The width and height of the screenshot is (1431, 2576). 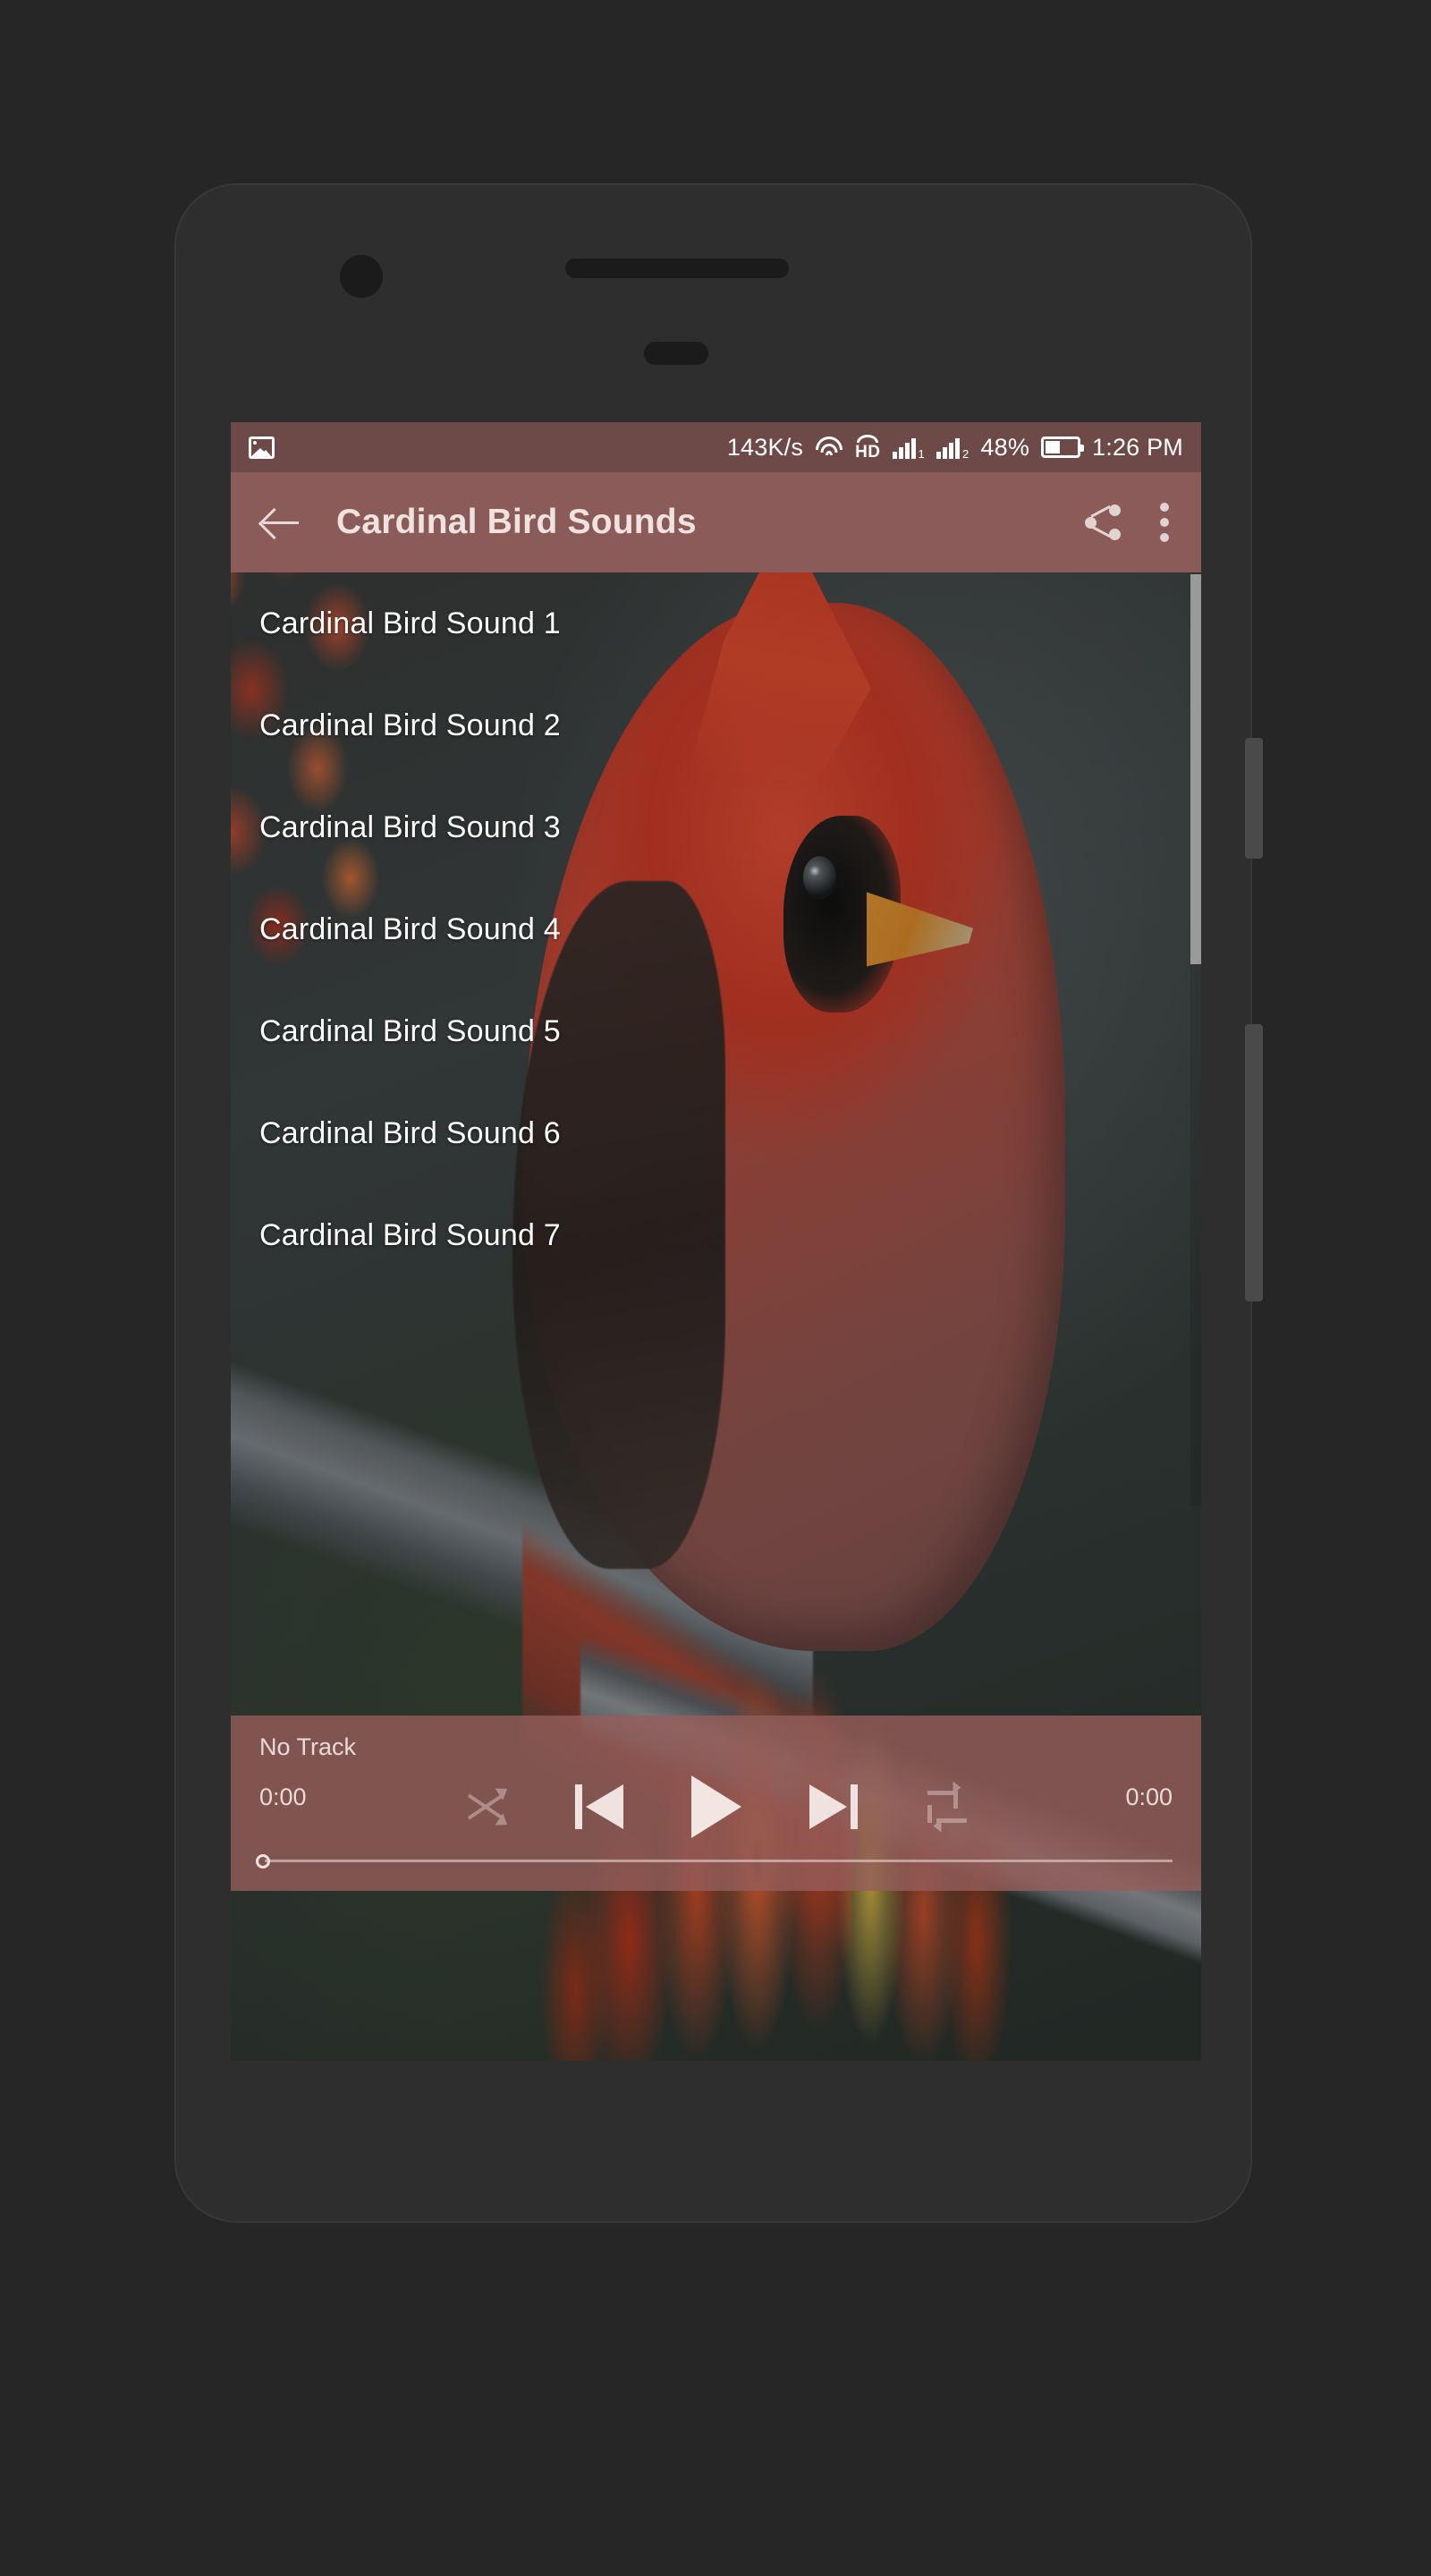 What do you see at coordinates (716, 725) in the screenshot?
I see `list-item: Cardinal Bird Sound 2` at bounding box center [716, 725].